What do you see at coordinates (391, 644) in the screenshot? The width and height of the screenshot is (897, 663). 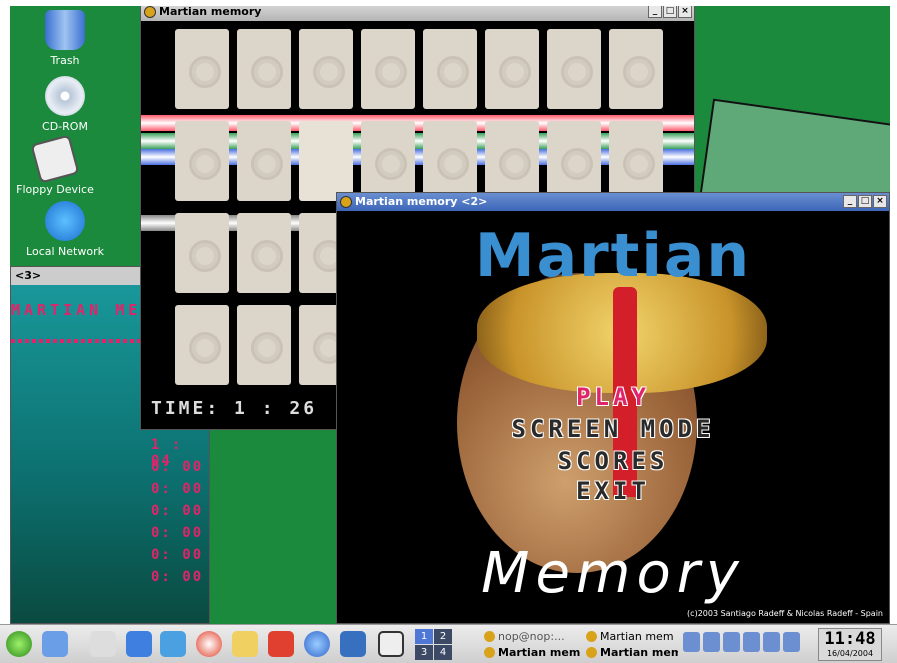 I see `settings-icon` at bounding box center [391, 644].